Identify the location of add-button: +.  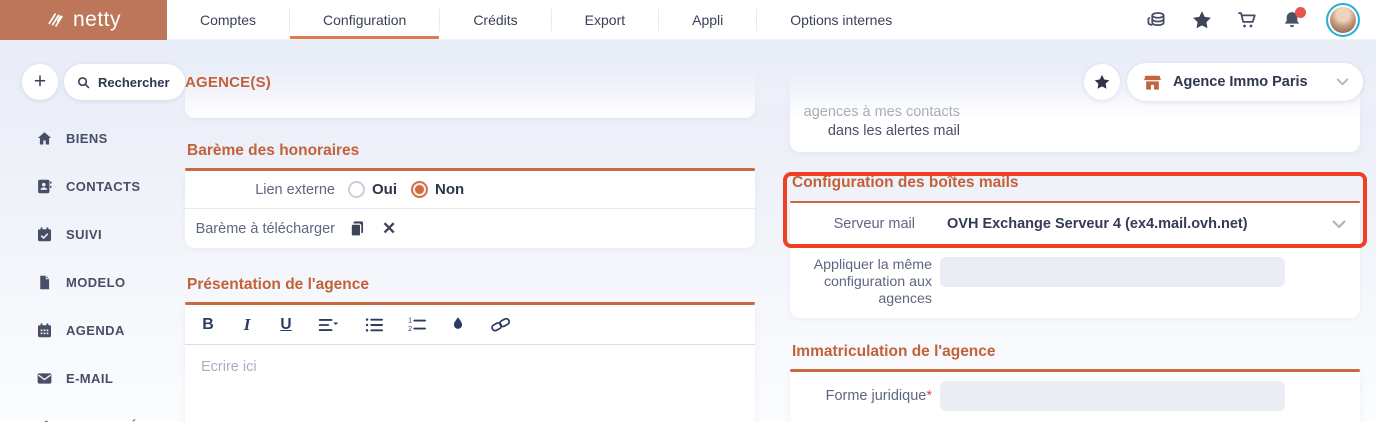
(40, 82).